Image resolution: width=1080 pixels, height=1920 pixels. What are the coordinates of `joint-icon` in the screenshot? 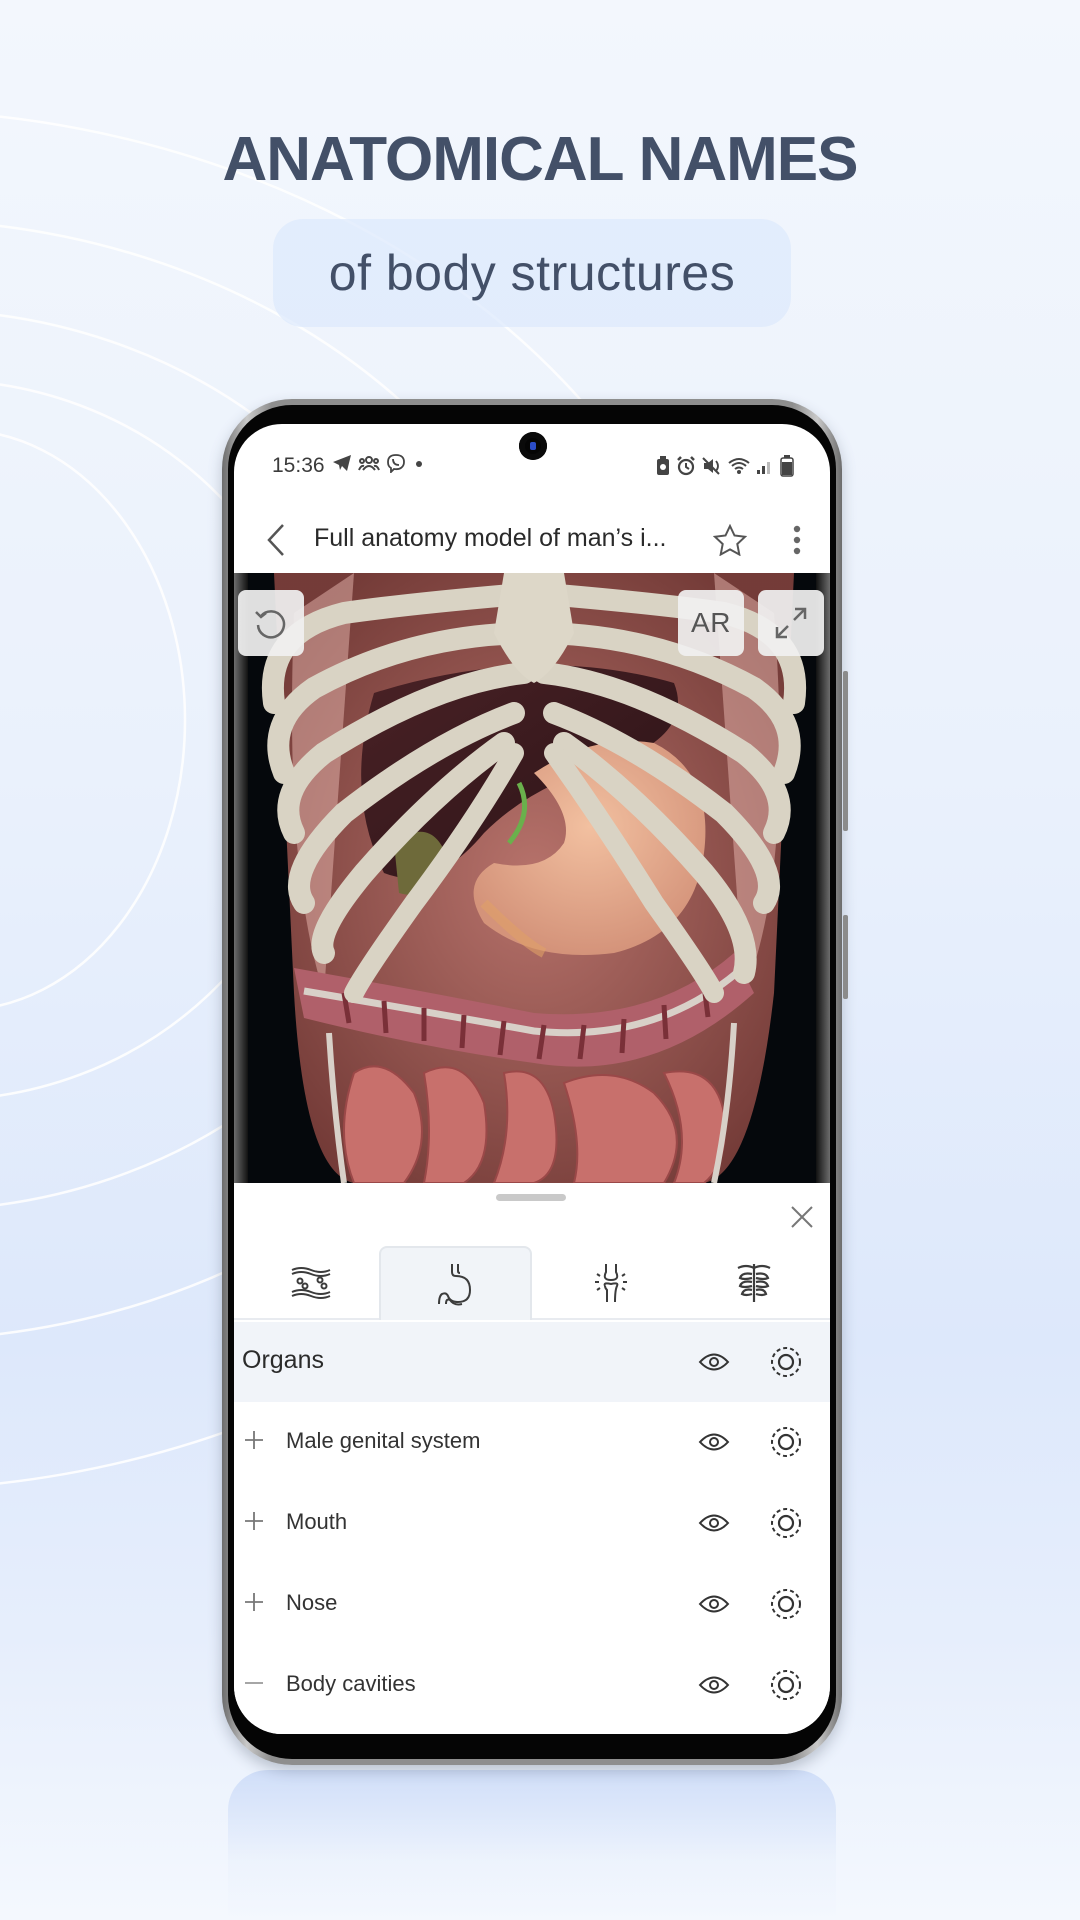 It's located at (610, 1283).